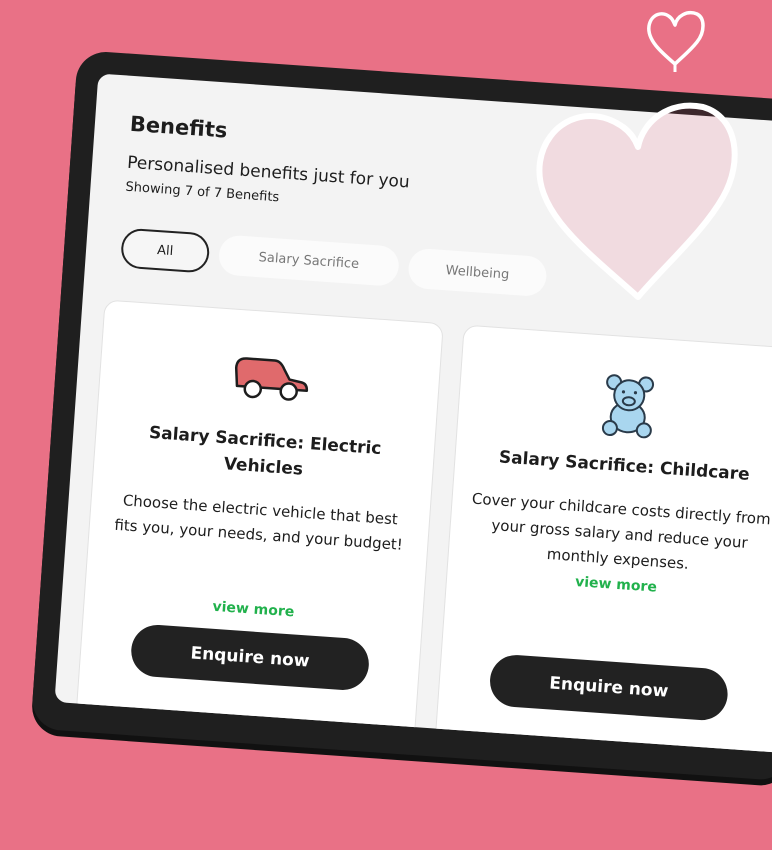  I want to click on heart-outline-icon, so click(637, 201).